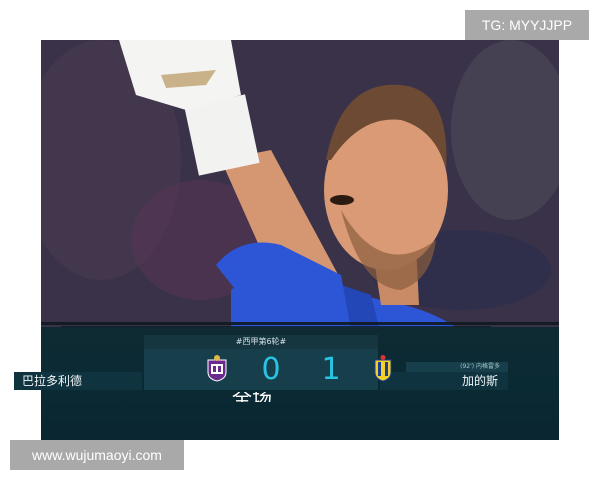 The width and height of the screenshot is (600, 480). Describe the element at coordinates (444, 381) in the screenshot. I see `away-team-name: 加的斯` at that location.